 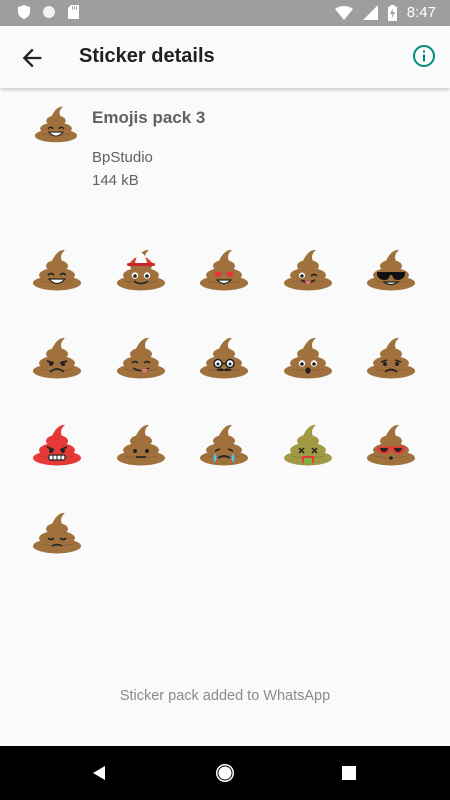 I want to click on pack-header: Emojis pack 3 BpStudio 144 kB, so click(x=225, y=151).